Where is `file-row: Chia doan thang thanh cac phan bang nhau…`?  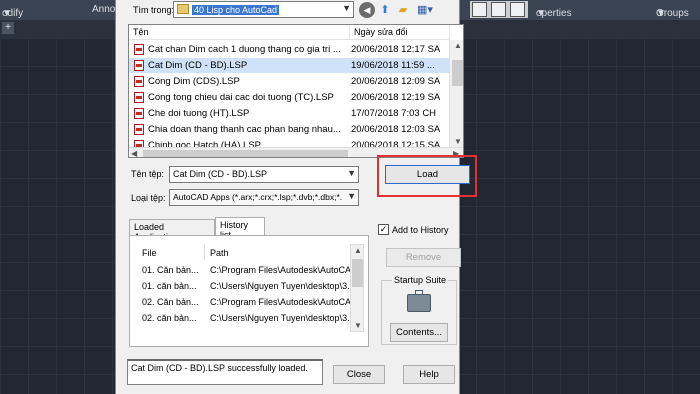 file-row: Chia doan thang thanh cac phan bang nhau… is located at coordinates (296, 129).